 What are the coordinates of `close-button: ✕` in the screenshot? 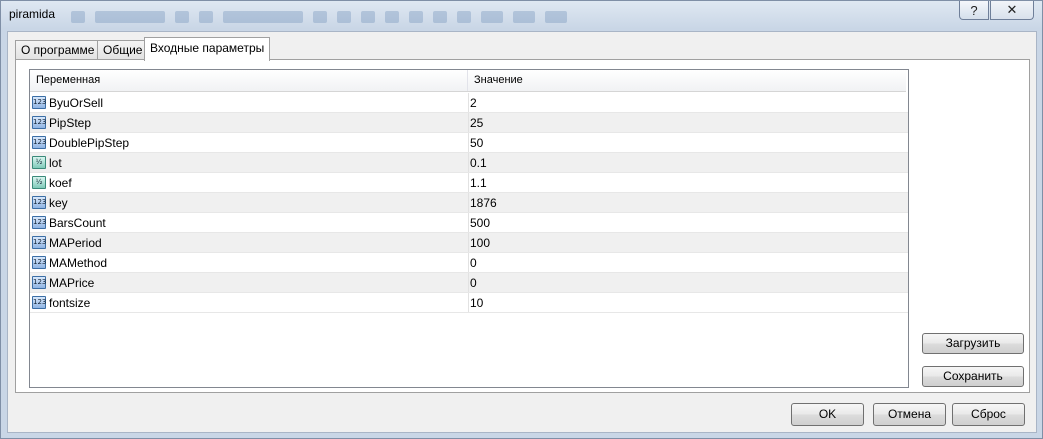 It's located at (1012, 10).